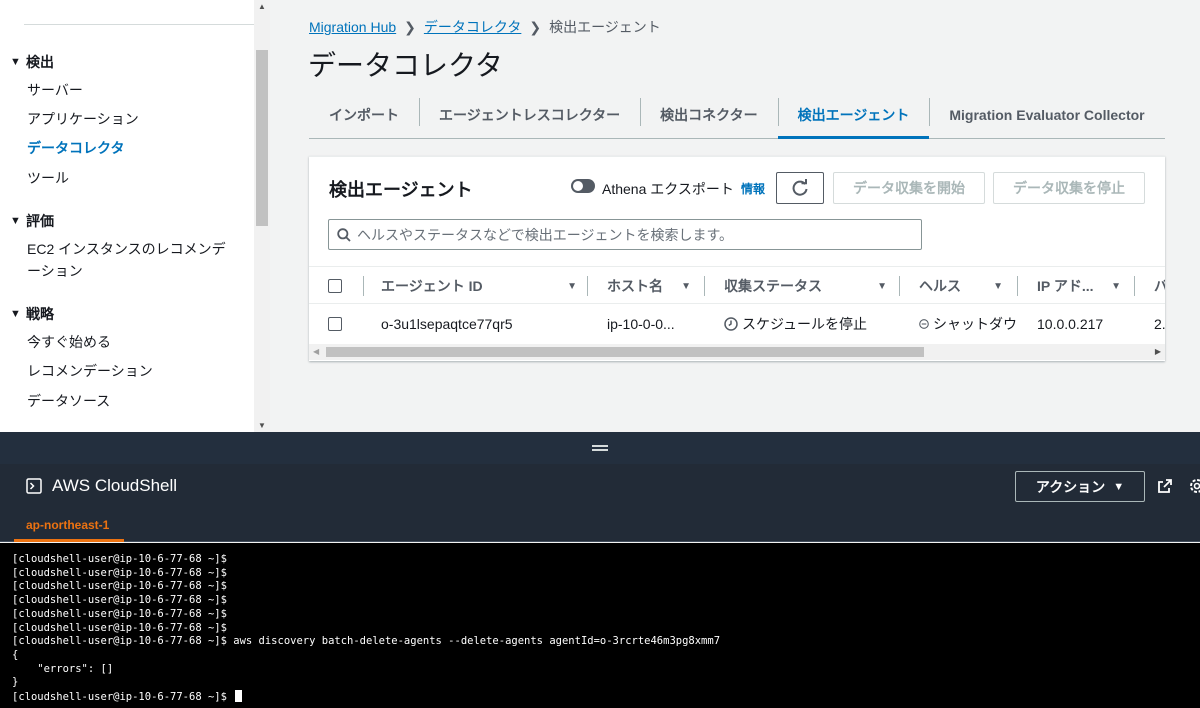 Image resolution: width=1200 pixels, height=708 pixels. Describe the element at coordinates (364, 115) in the screenshot. I see `tab-import: インポート` at that location.